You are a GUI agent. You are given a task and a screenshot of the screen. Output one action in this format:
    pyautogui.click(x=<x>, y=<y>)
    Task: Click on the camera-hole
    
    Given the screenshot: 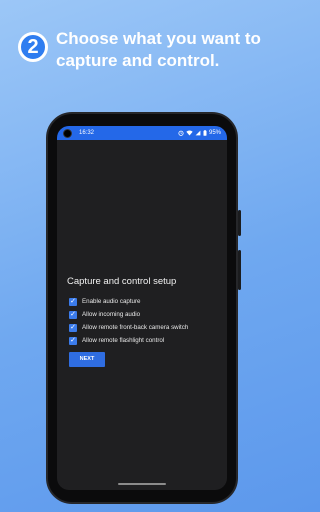 What is the action you would take?
    pyautogui.click(x=67, y=133)
    